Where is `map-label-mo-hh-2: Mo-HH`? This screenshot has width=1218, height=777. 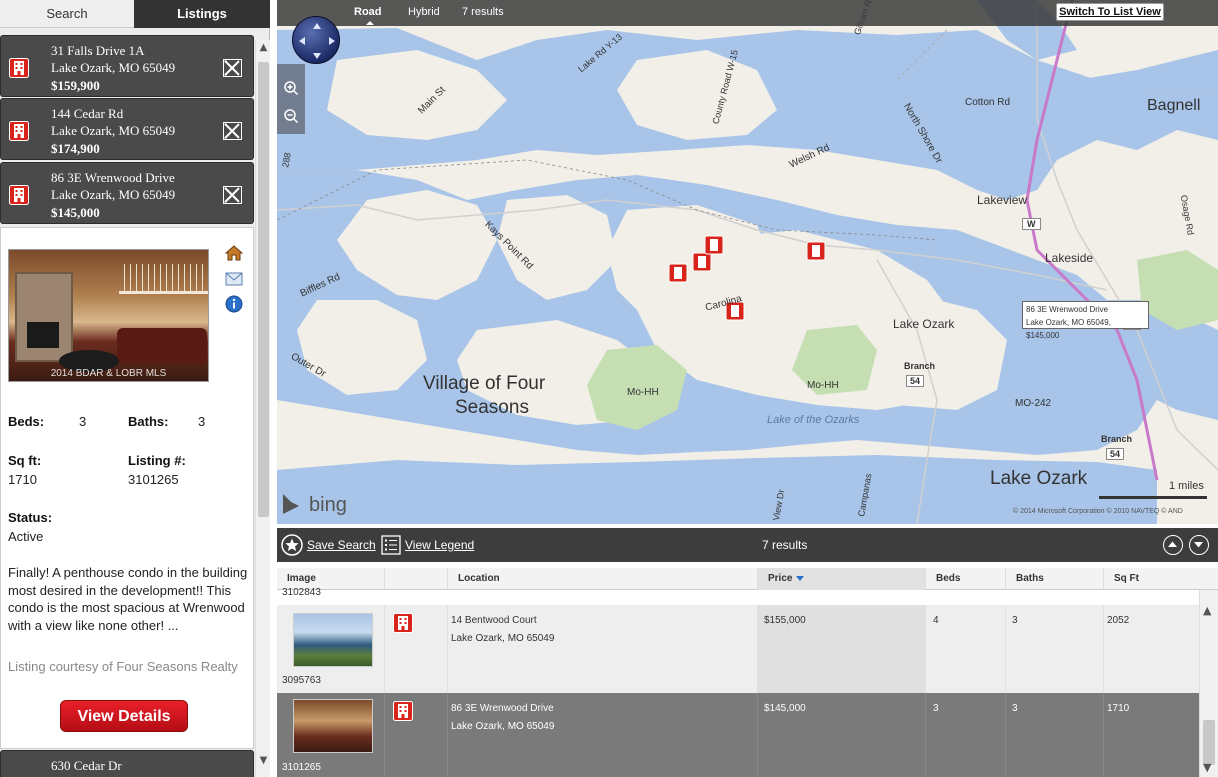
map-label-mo-hh-2: Mo-HH is located at coordinates (823, 385).